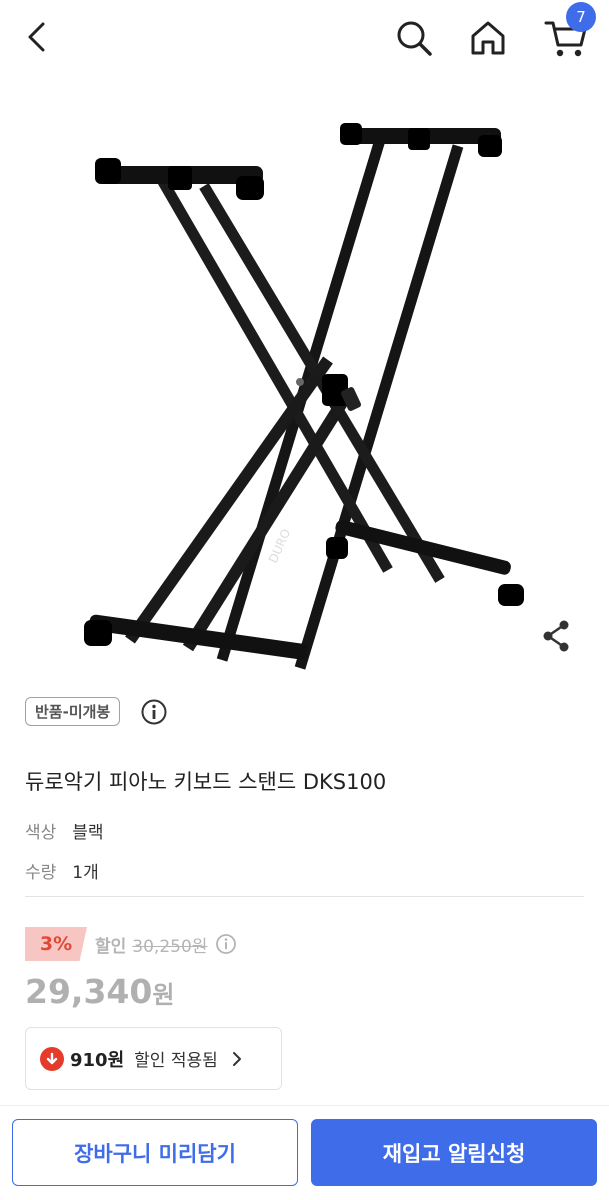  I want to click on option-key: 수량, so click(41, 873).